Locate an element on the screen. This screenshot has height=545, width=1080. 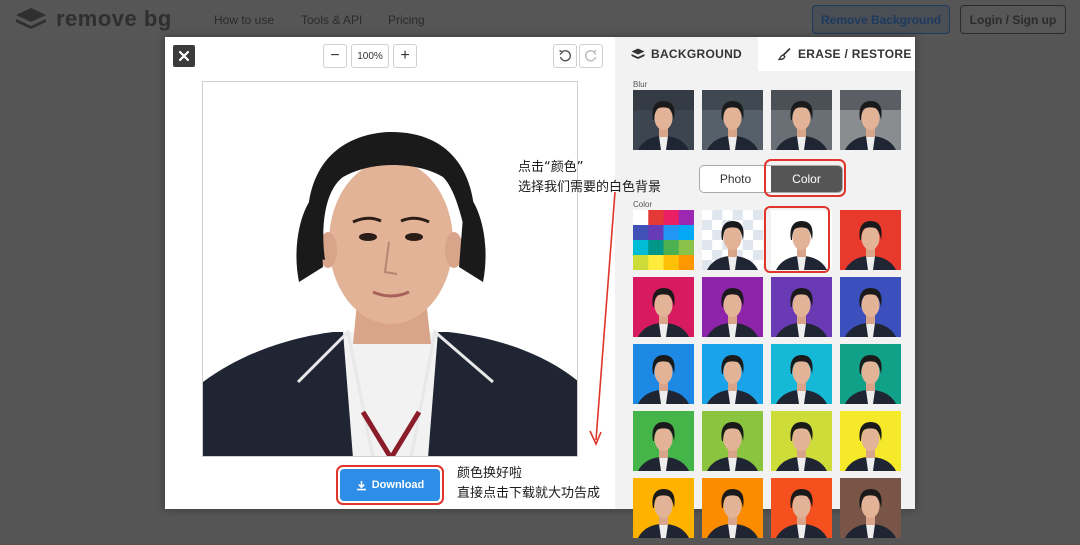
logo-text: remove bg is located at coordinates (114, 18).